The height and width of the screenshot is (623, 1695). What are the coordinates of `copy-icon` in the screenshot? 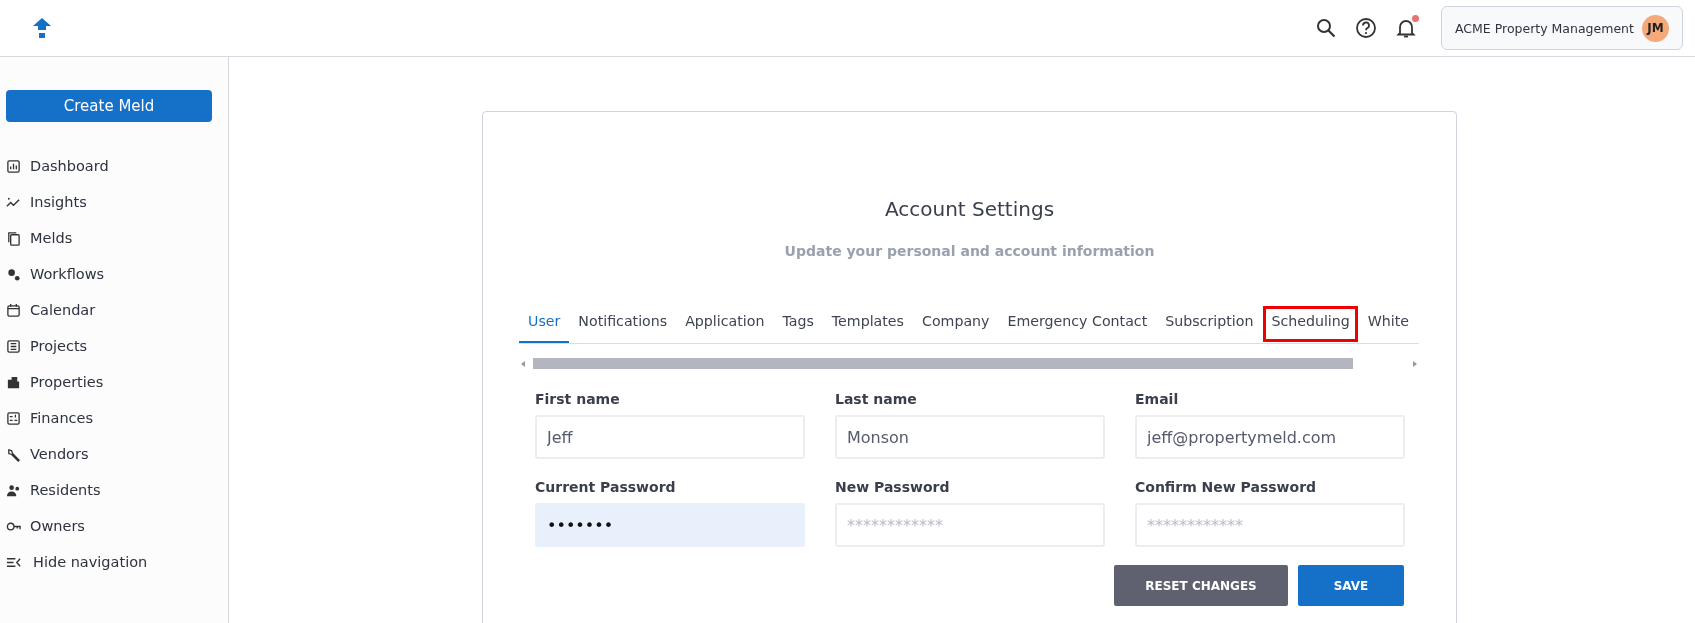 It's located at (13, 238).